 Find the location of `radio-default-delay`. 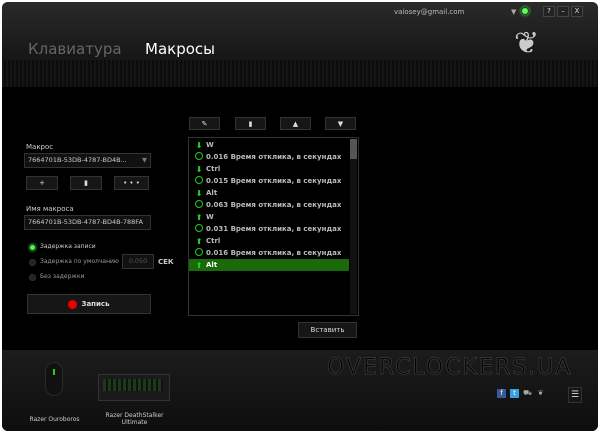

radio-default-delay is located at coordinates (32, 262).